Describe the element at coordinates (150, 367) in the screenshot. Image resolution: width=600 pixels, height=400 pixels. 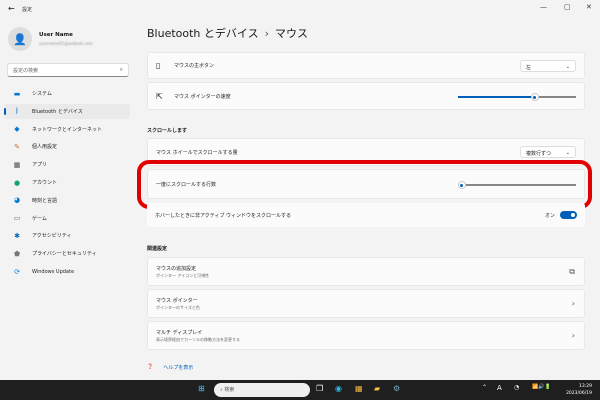
I see `help-icon: ❓` at that location.